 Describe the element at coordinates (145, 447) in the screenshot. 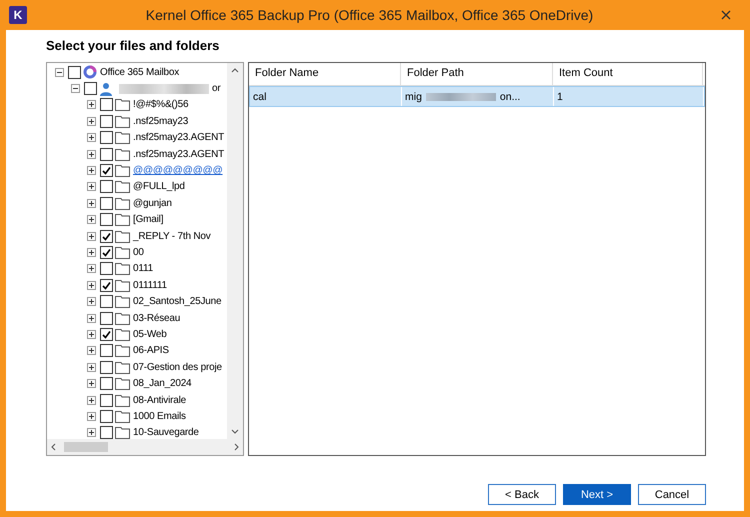

I see `horizontal-scrollbar` at that location.